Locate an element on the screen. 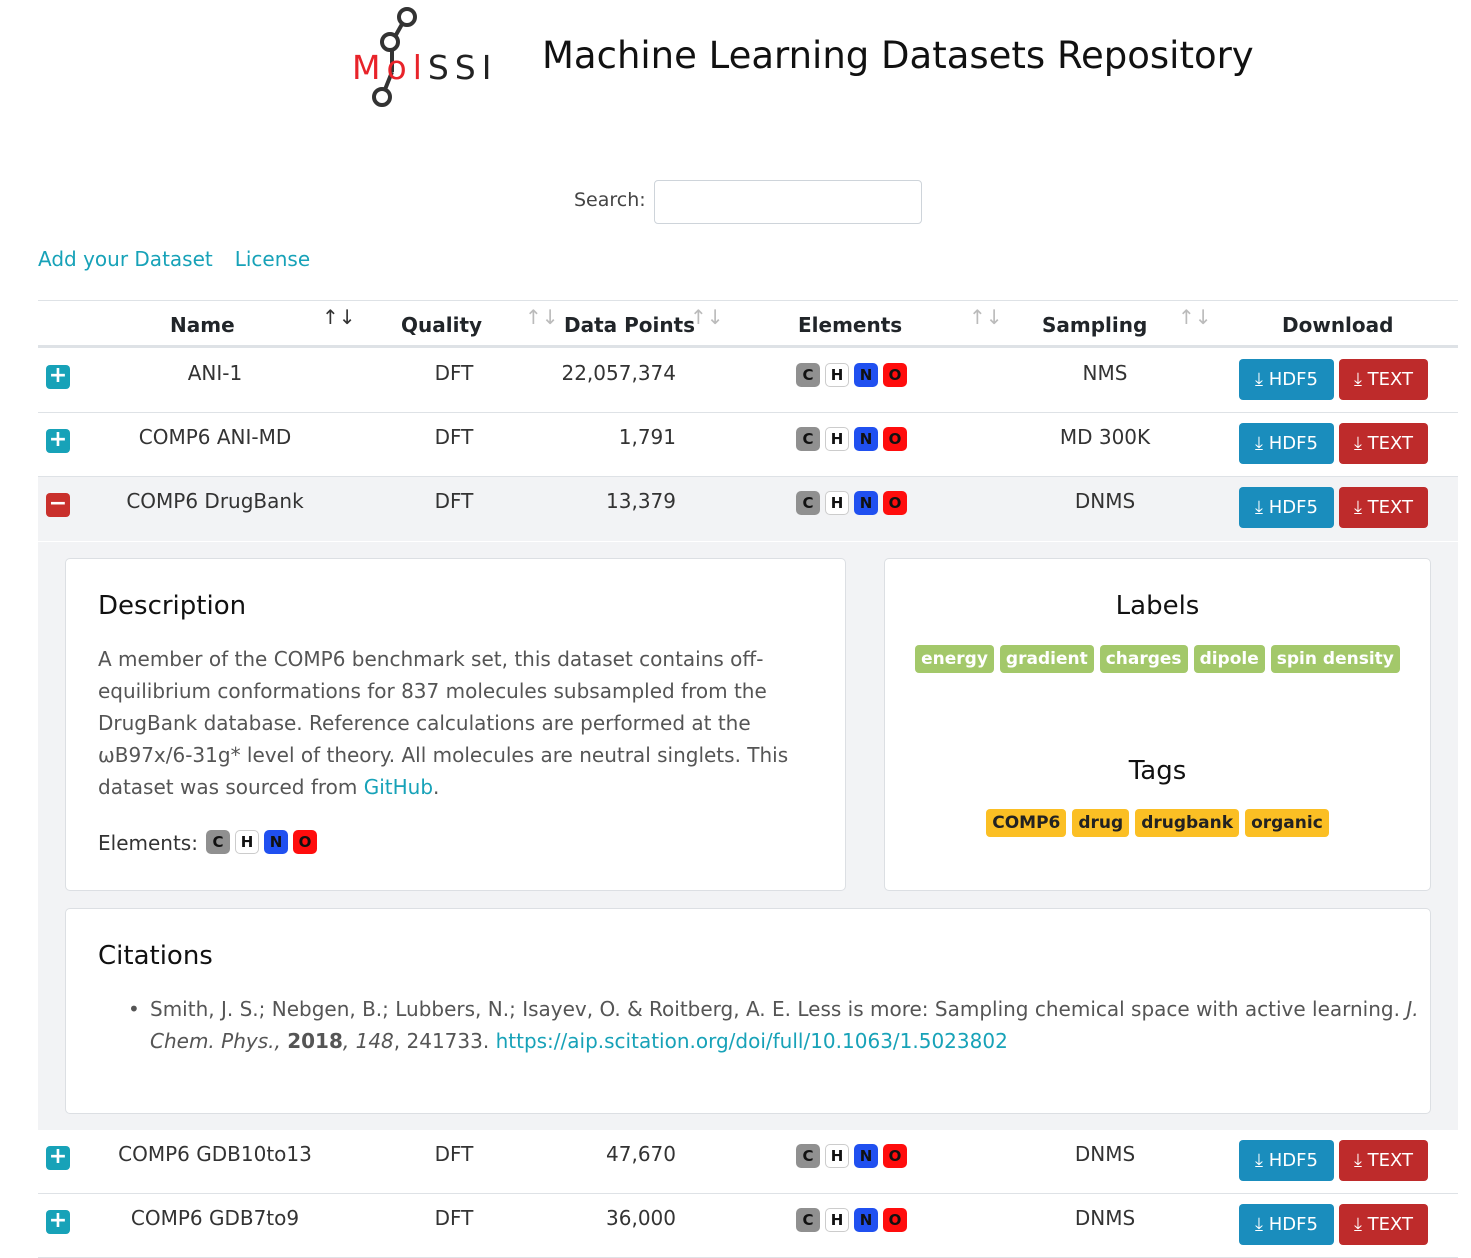  search-input is located at coordinates (788, 202).